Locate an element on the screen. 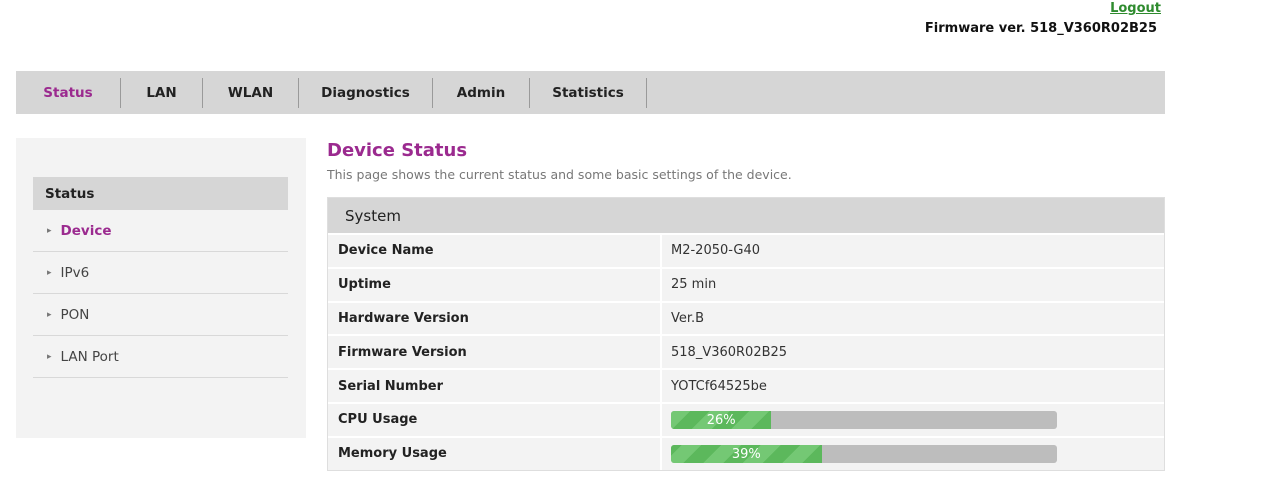  row-label: Serial Number is located at coordinates (495, 386).